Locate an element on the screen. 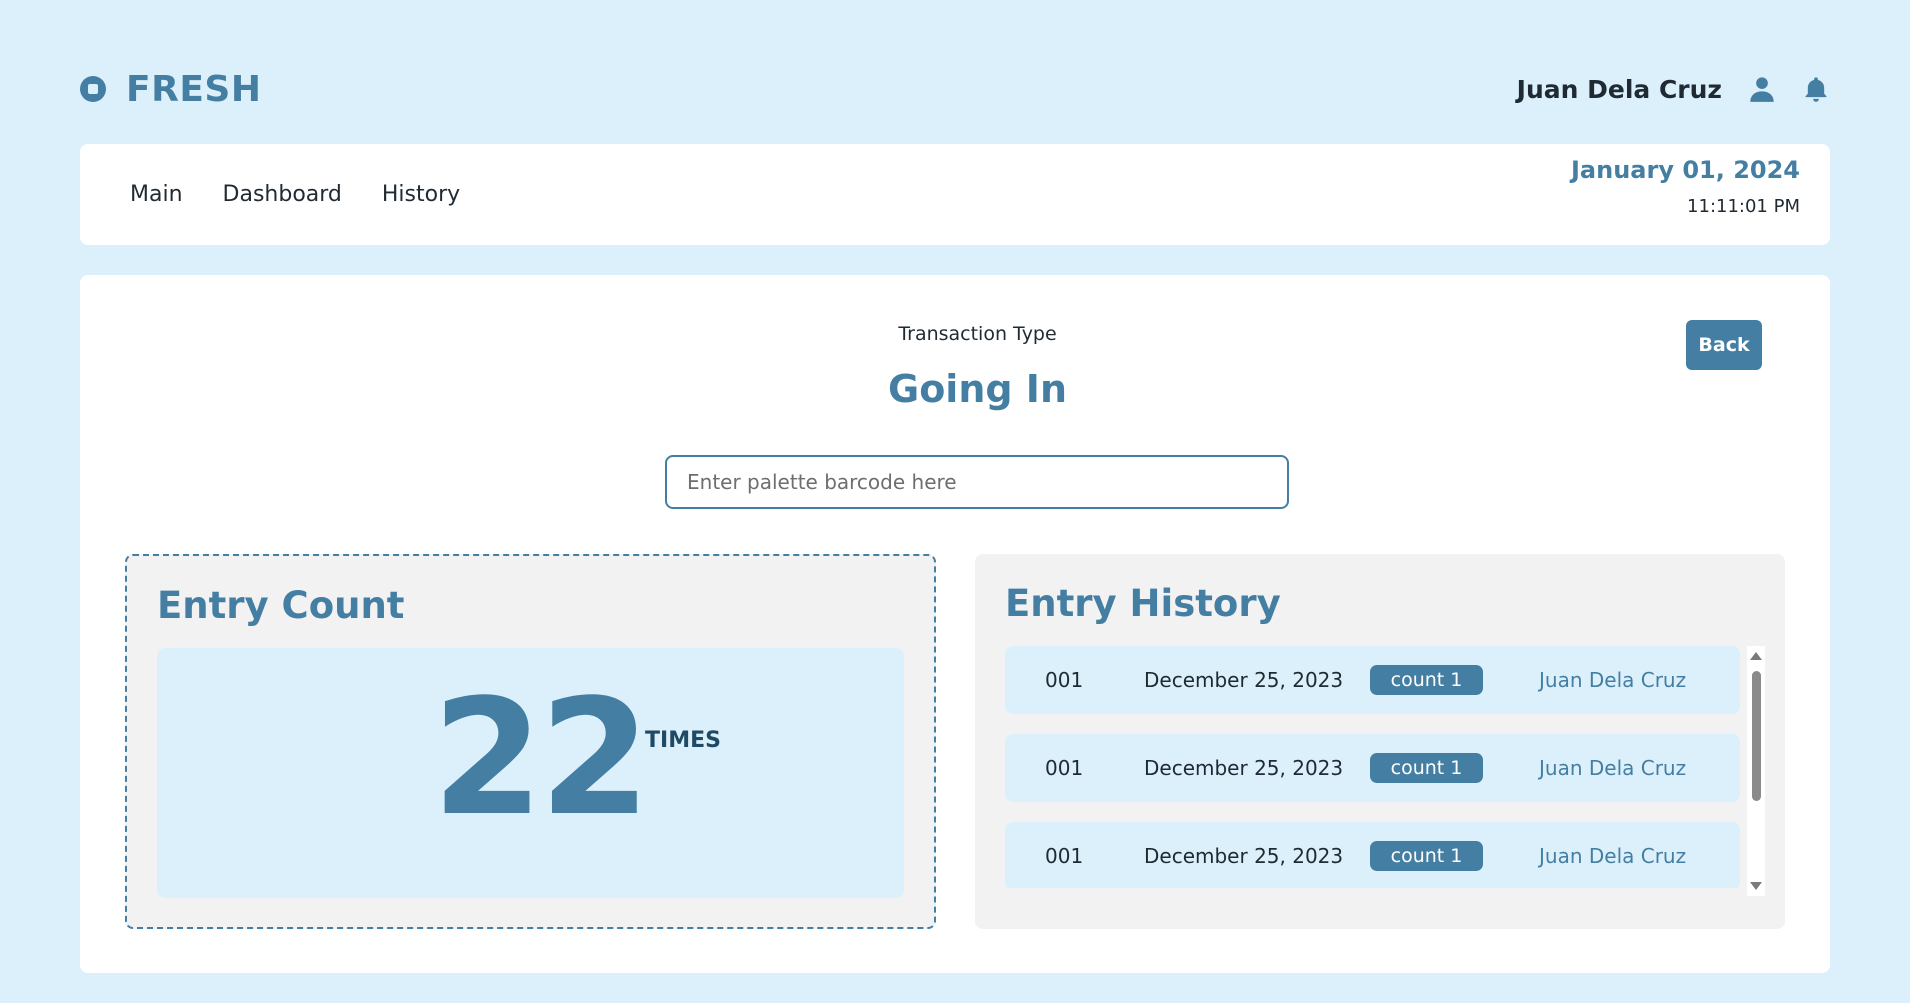 This screenshot has height=1003, width=1910. nav-item-history: History is located at coordinates (421, 194).